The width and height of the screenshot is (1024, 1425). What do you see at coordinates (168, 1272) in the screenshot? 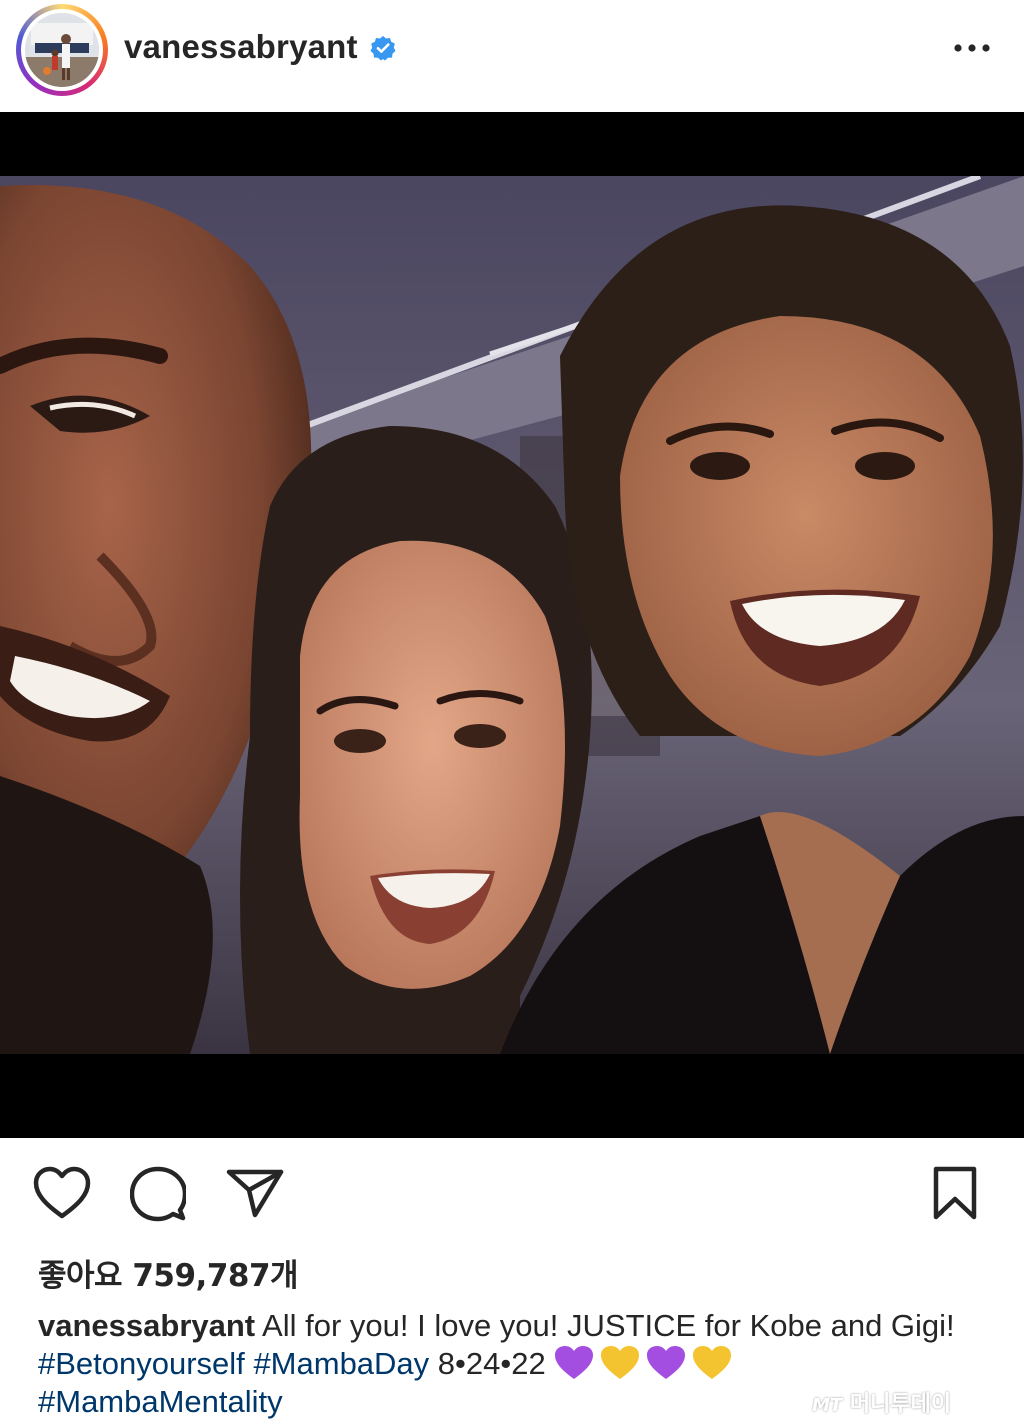
I see `likes-count: 좋아요 759,787개` at bounding box center [168, 1272].